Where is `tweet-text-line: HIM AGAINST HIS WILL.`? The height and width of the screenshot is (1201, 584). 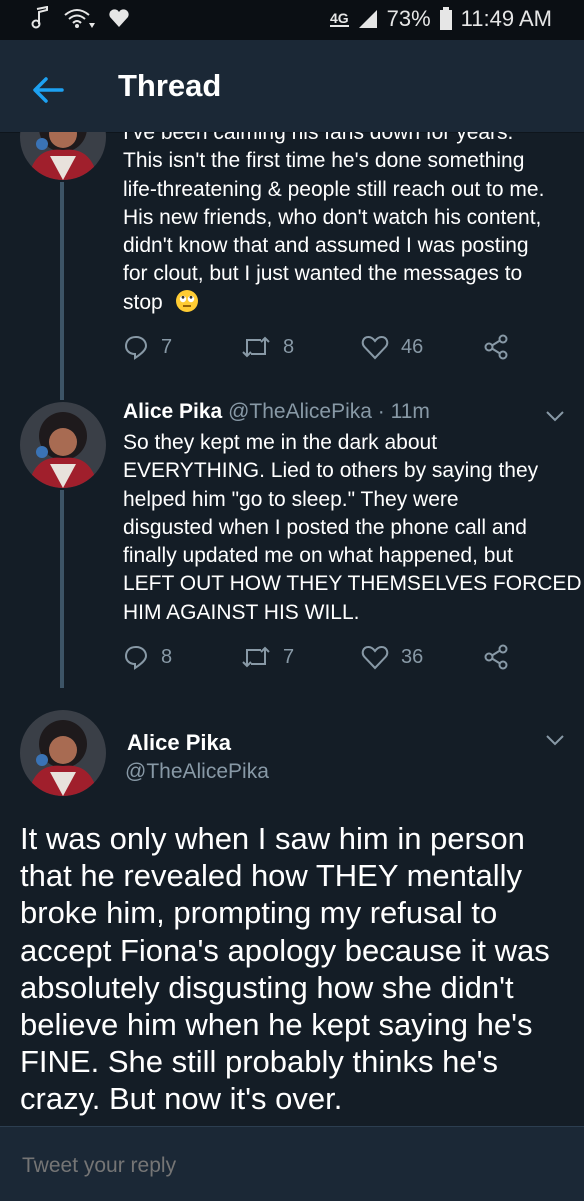 tweet-text-line: HIM AGAINST HIS WILL. is located at coordinates (241, 612).